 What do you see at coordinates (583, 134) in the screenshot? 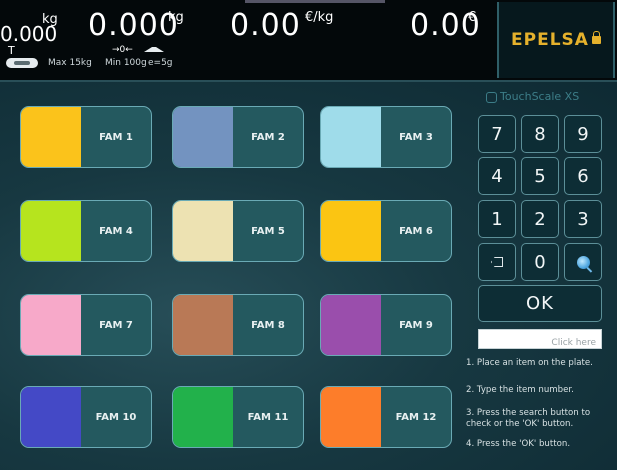
I see `key-9: 9` at bounding box center [583, 134].